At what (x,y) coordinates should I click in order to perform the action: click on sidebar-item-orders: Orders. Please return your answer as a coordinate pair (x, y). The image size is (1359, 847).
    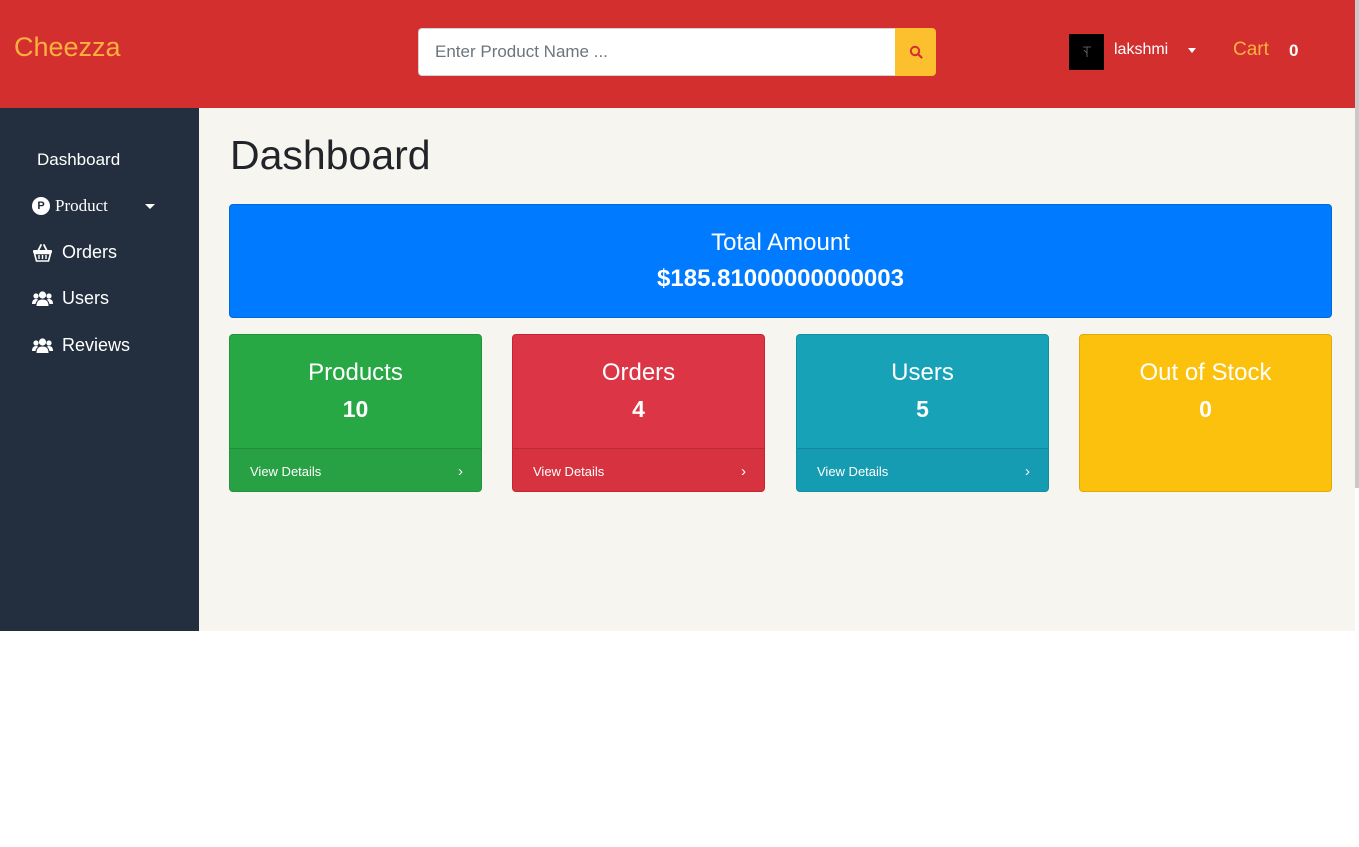
    Looking at the image, I should click on (74, 252).